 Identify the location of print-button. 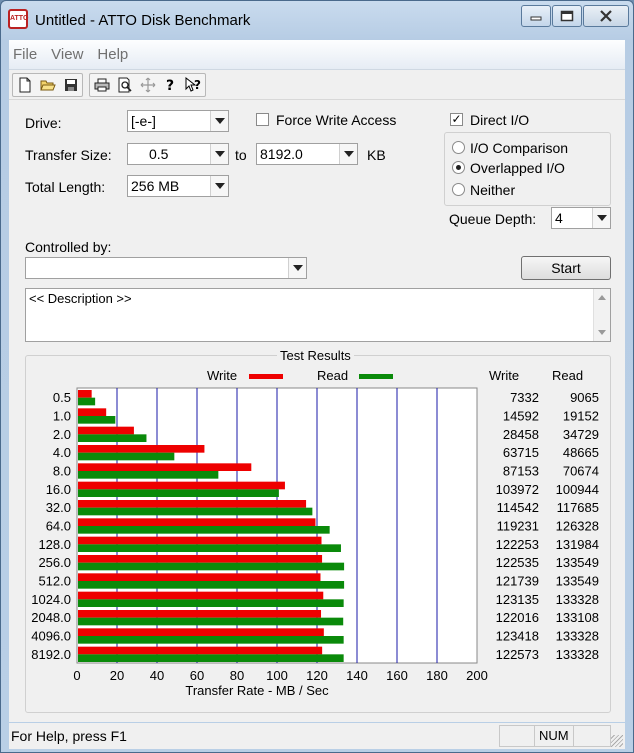
(101, 85).